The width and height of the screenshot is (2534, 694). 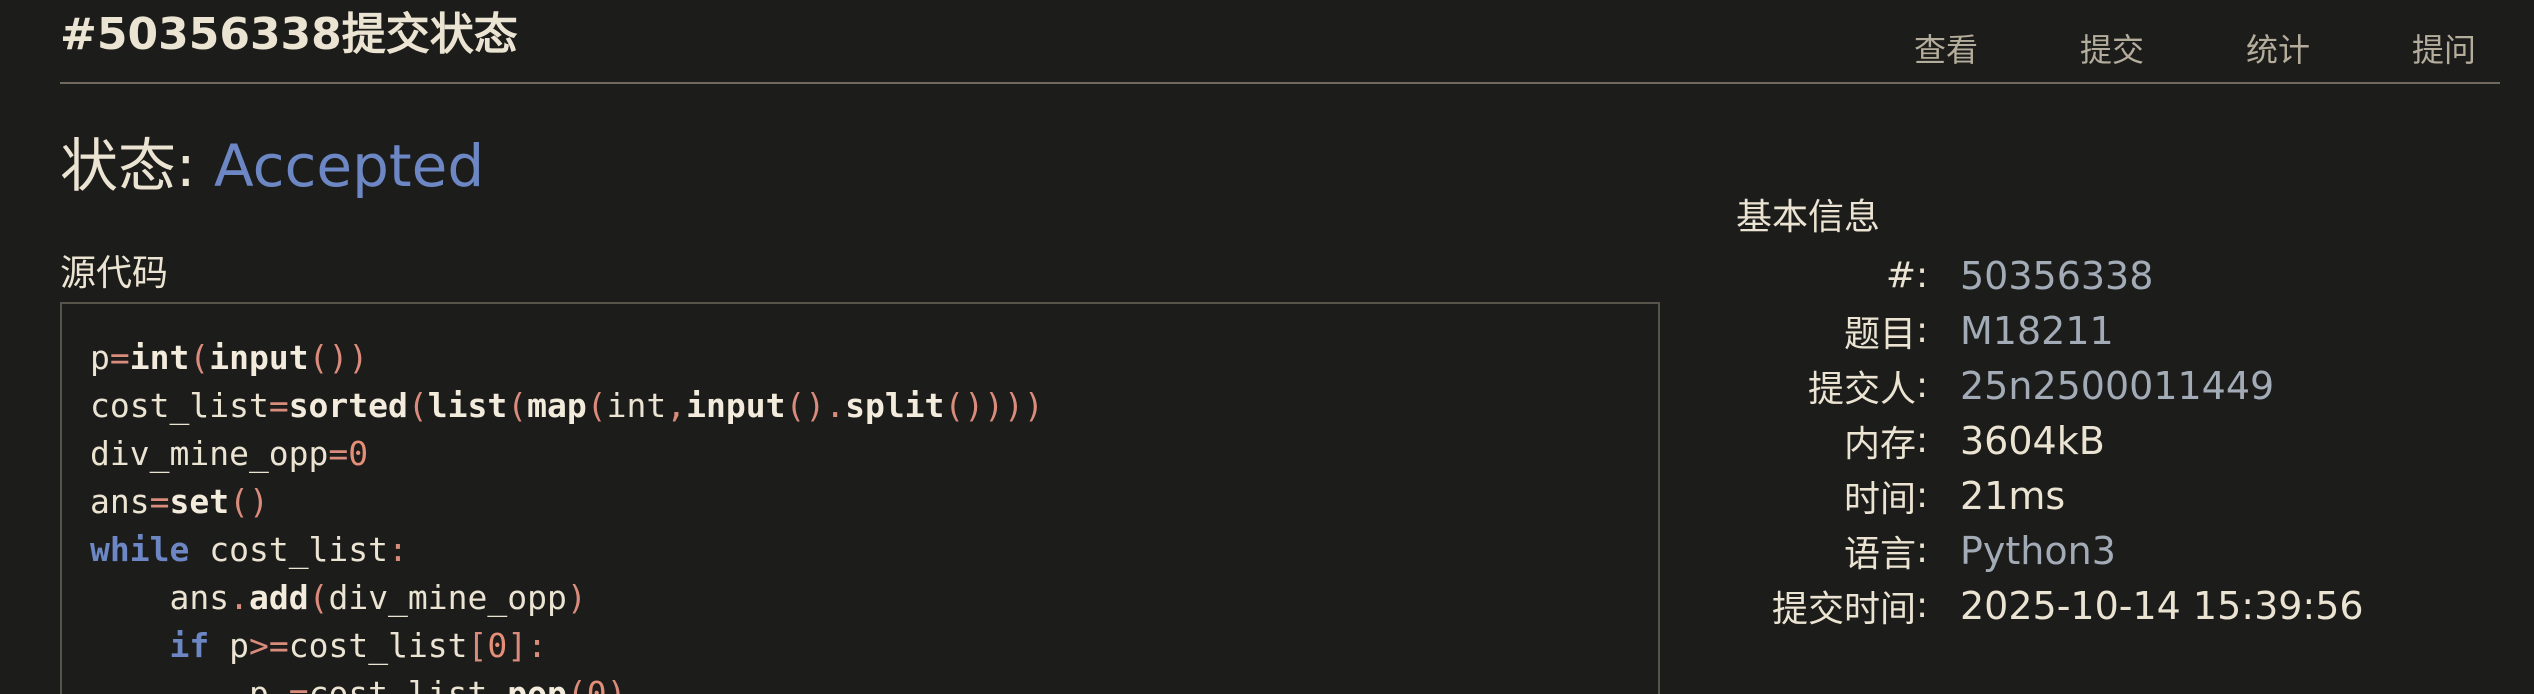 What do you see at coordinates (1879, 334) in the screenshot?
I see `info-key: 题目` at bounding box center [1879, 334].